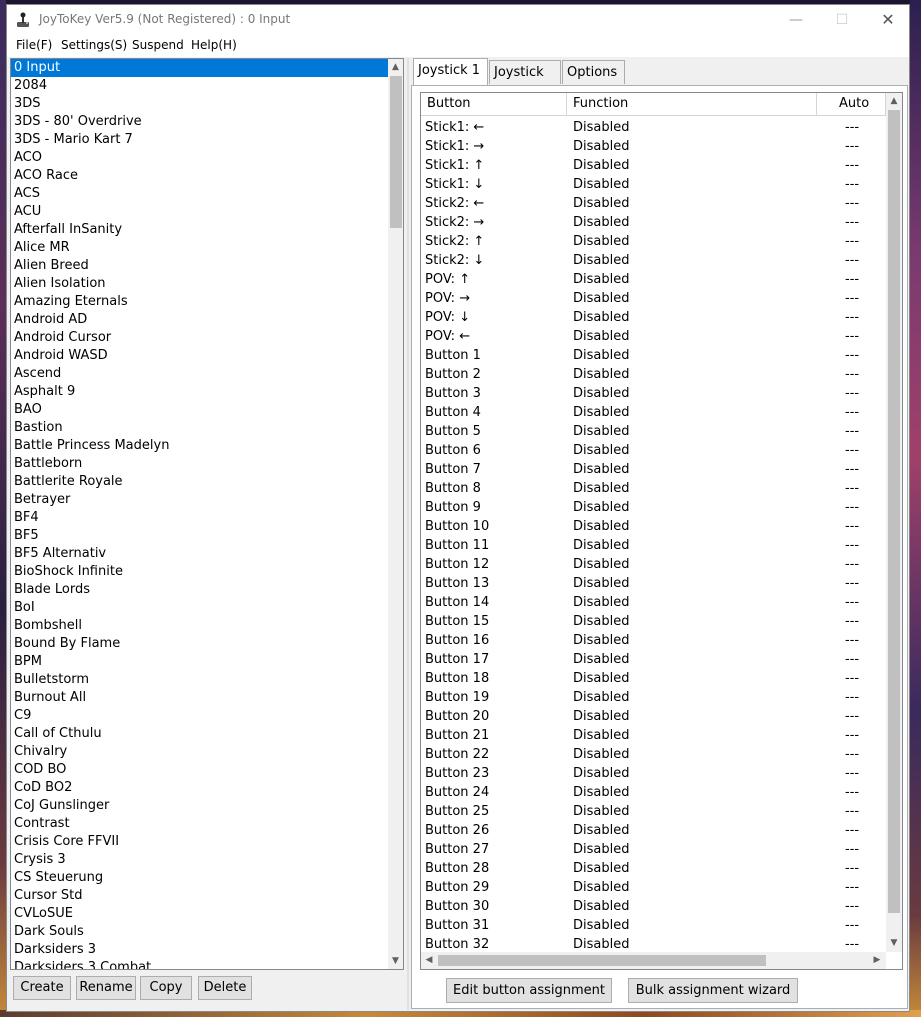  I want to click on profile-list-item: 3DS - 80' Overdrive, so click(199, 122).